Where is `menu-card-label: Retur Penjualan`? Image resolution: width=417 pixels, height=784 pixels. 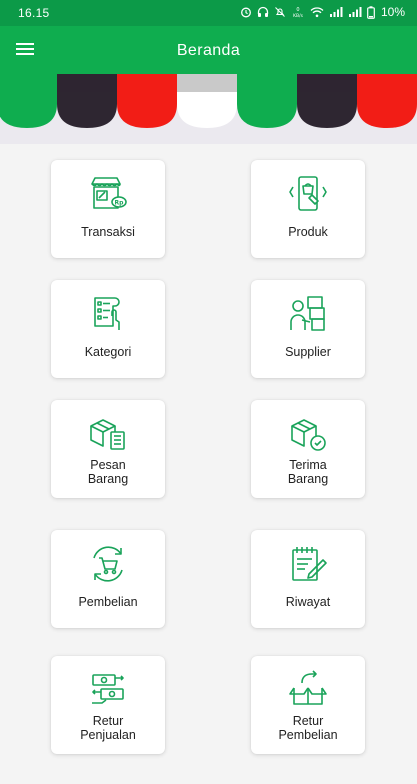
menu-card-label: Retur Penjualan is located at coordinates (108, 728).